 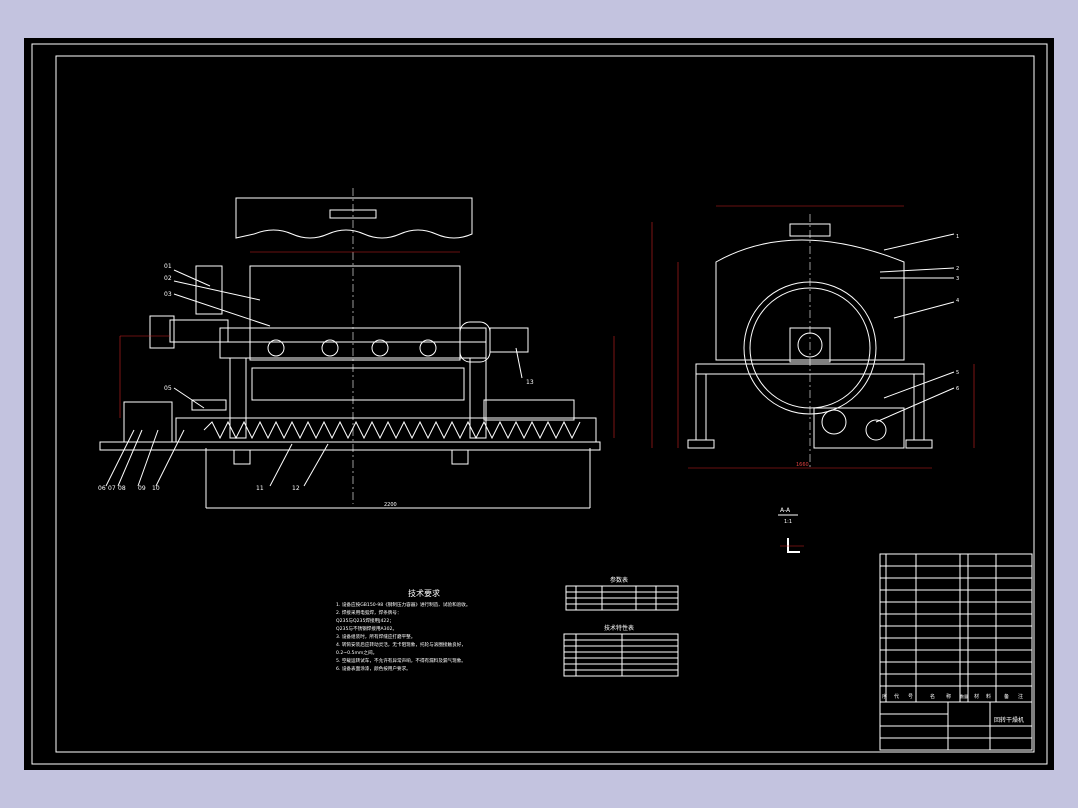 I want to click on screw-flights, so click(x=392, y=430).